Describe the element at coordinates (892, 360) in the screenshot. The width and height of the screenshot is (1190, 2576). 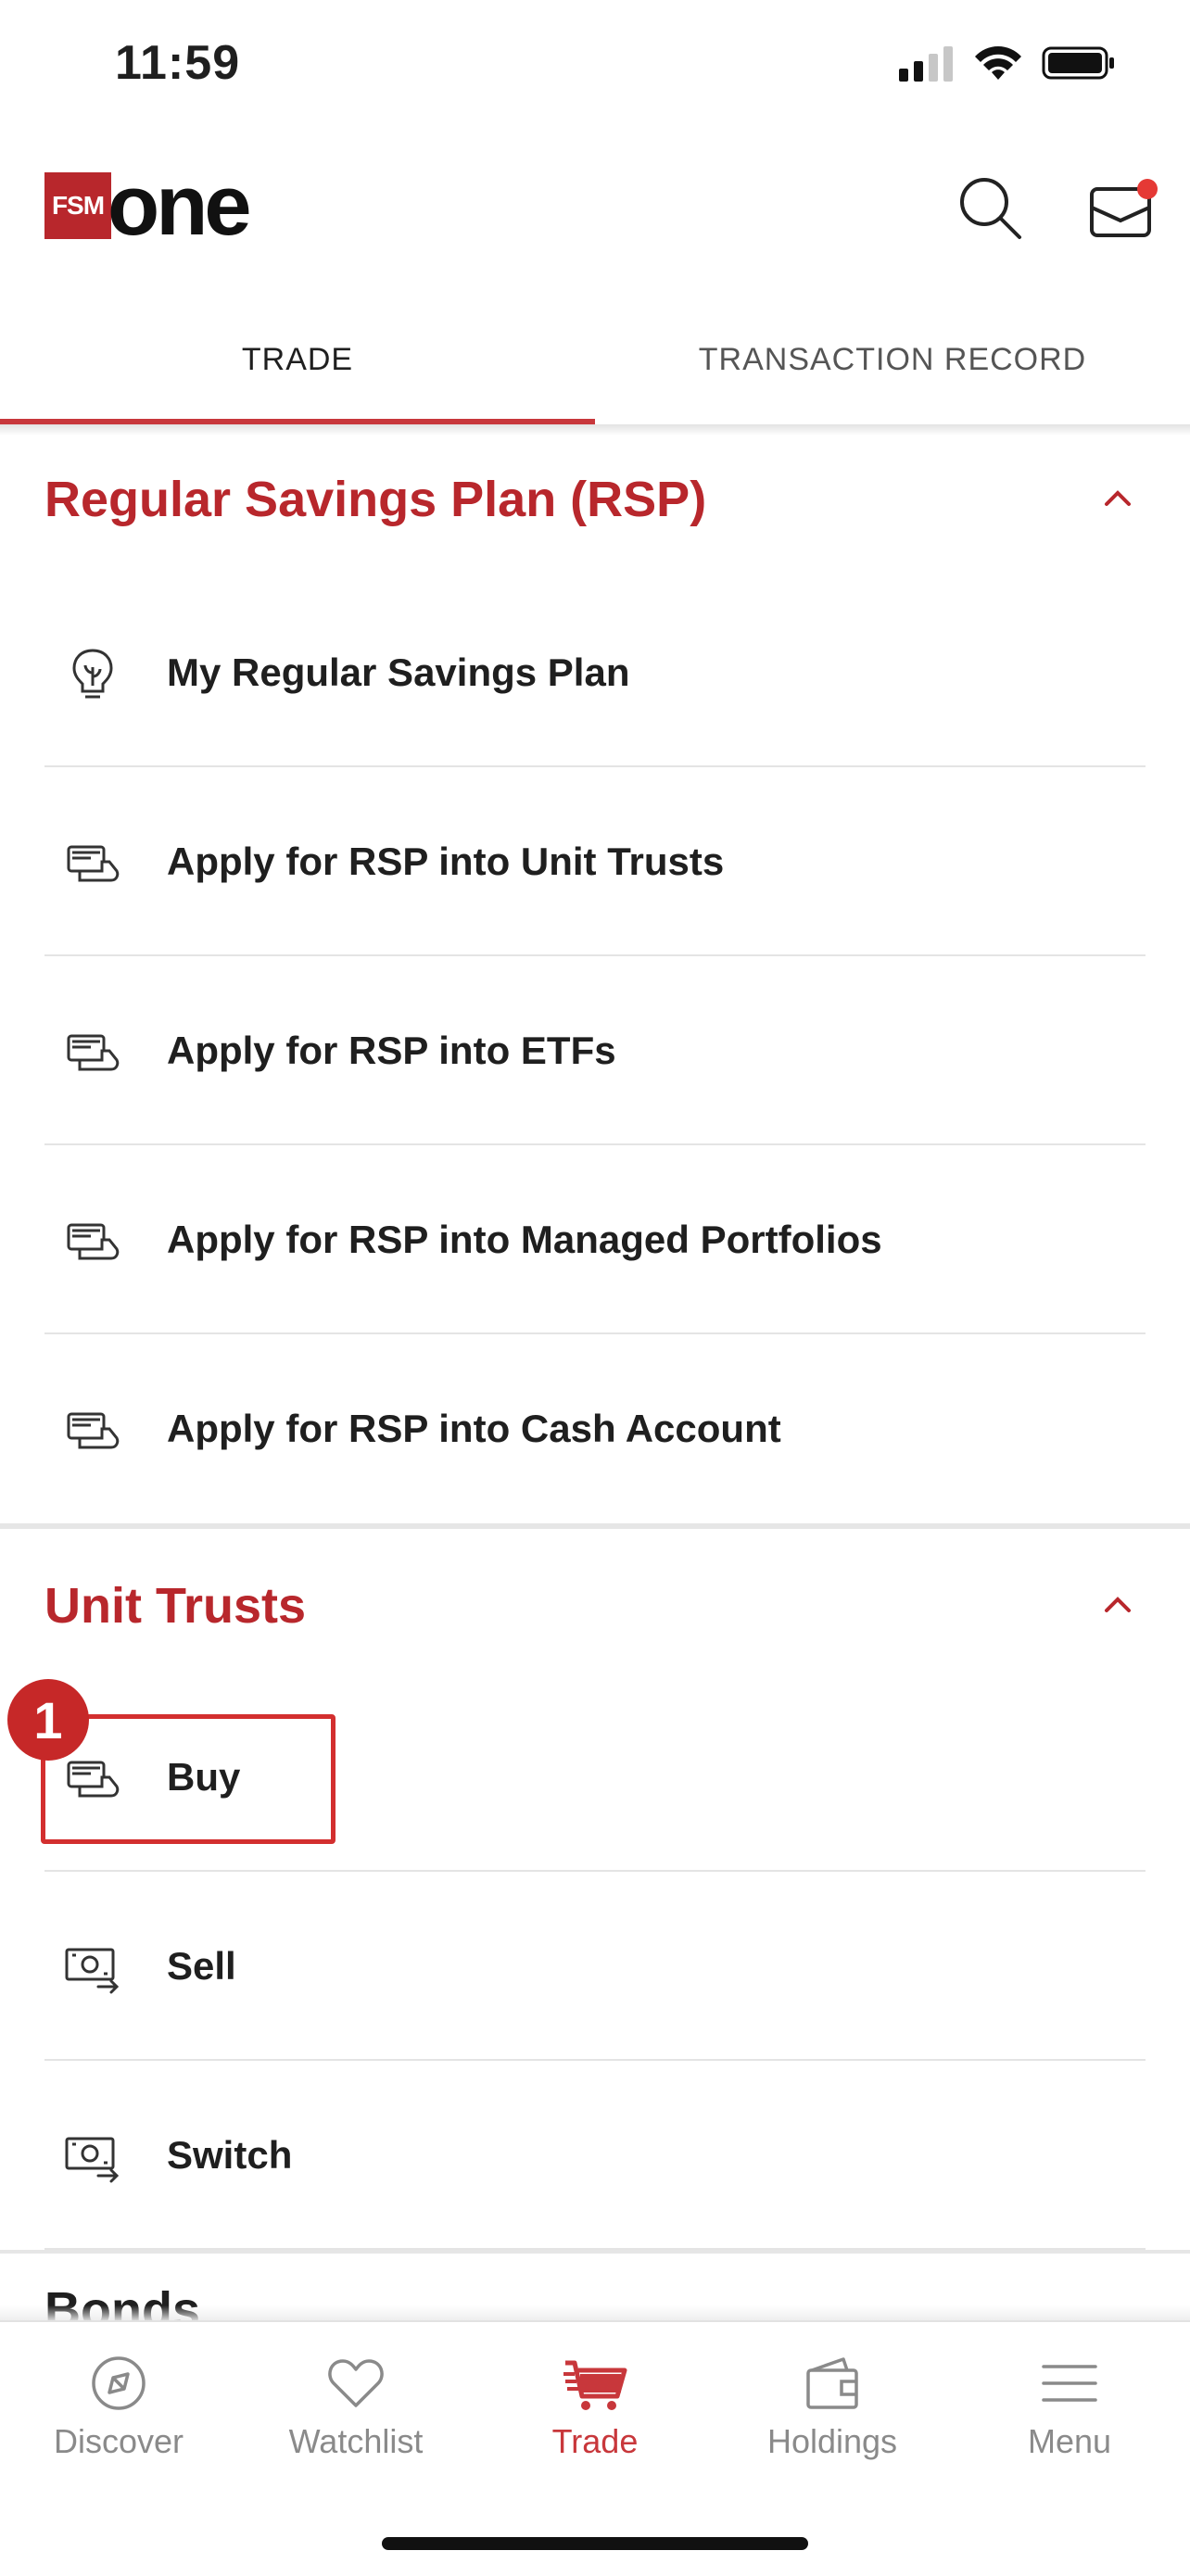
I see `tab-transaction-record: TRANSACTION RECORD` at that location.